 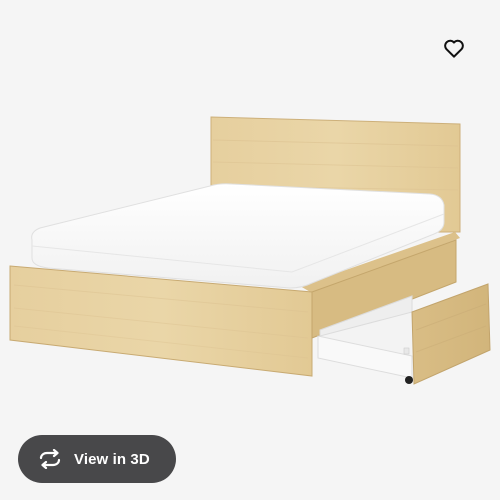 What do you see at coordinates (112, 459) in the screenshot?
I see `view-in-3d-label: View in 3D` at bounding box center [112, 459].